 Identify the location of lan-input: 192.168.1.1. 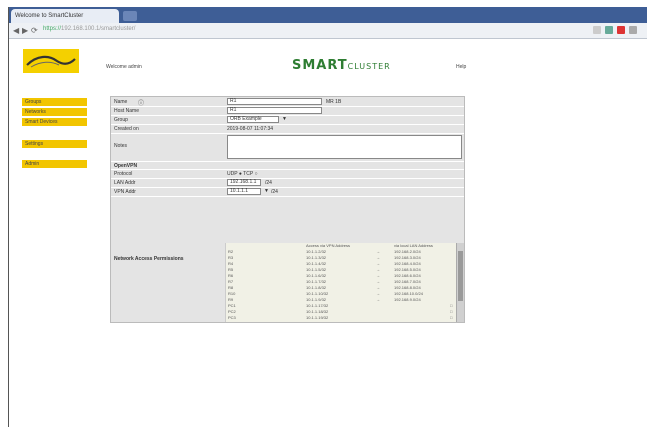
(244, 182).